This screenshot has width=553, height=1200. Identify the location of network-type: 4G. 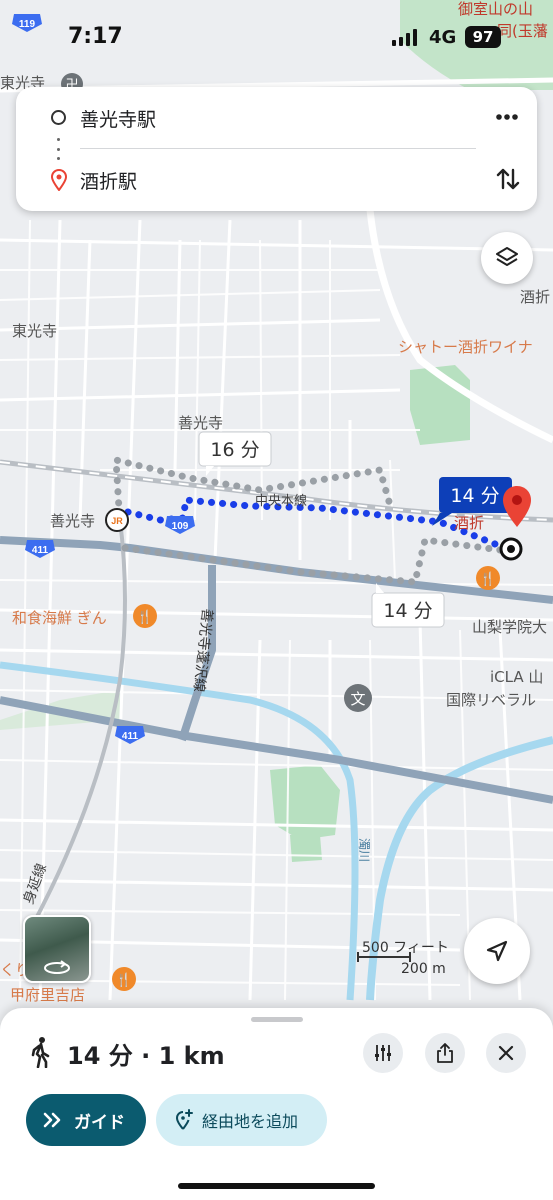
(443, 37).